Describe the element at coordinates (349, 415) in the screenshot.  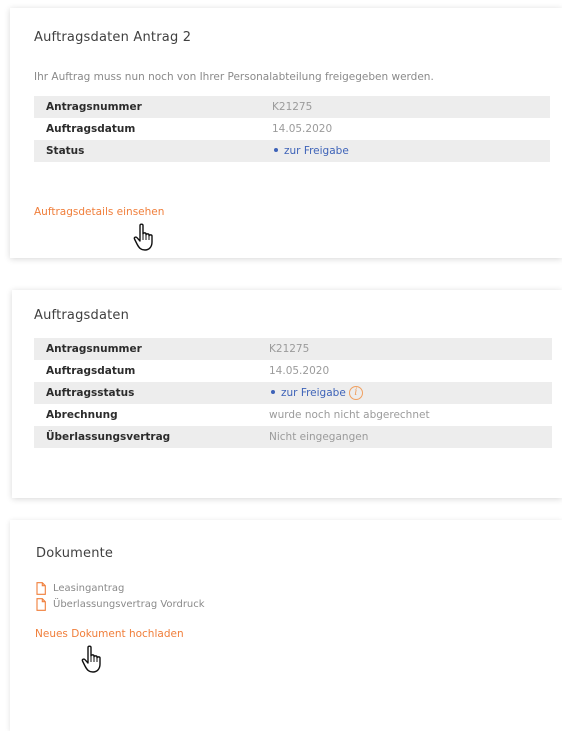
I see `row-value: wurde noch nicht abgerechnet` at that location.